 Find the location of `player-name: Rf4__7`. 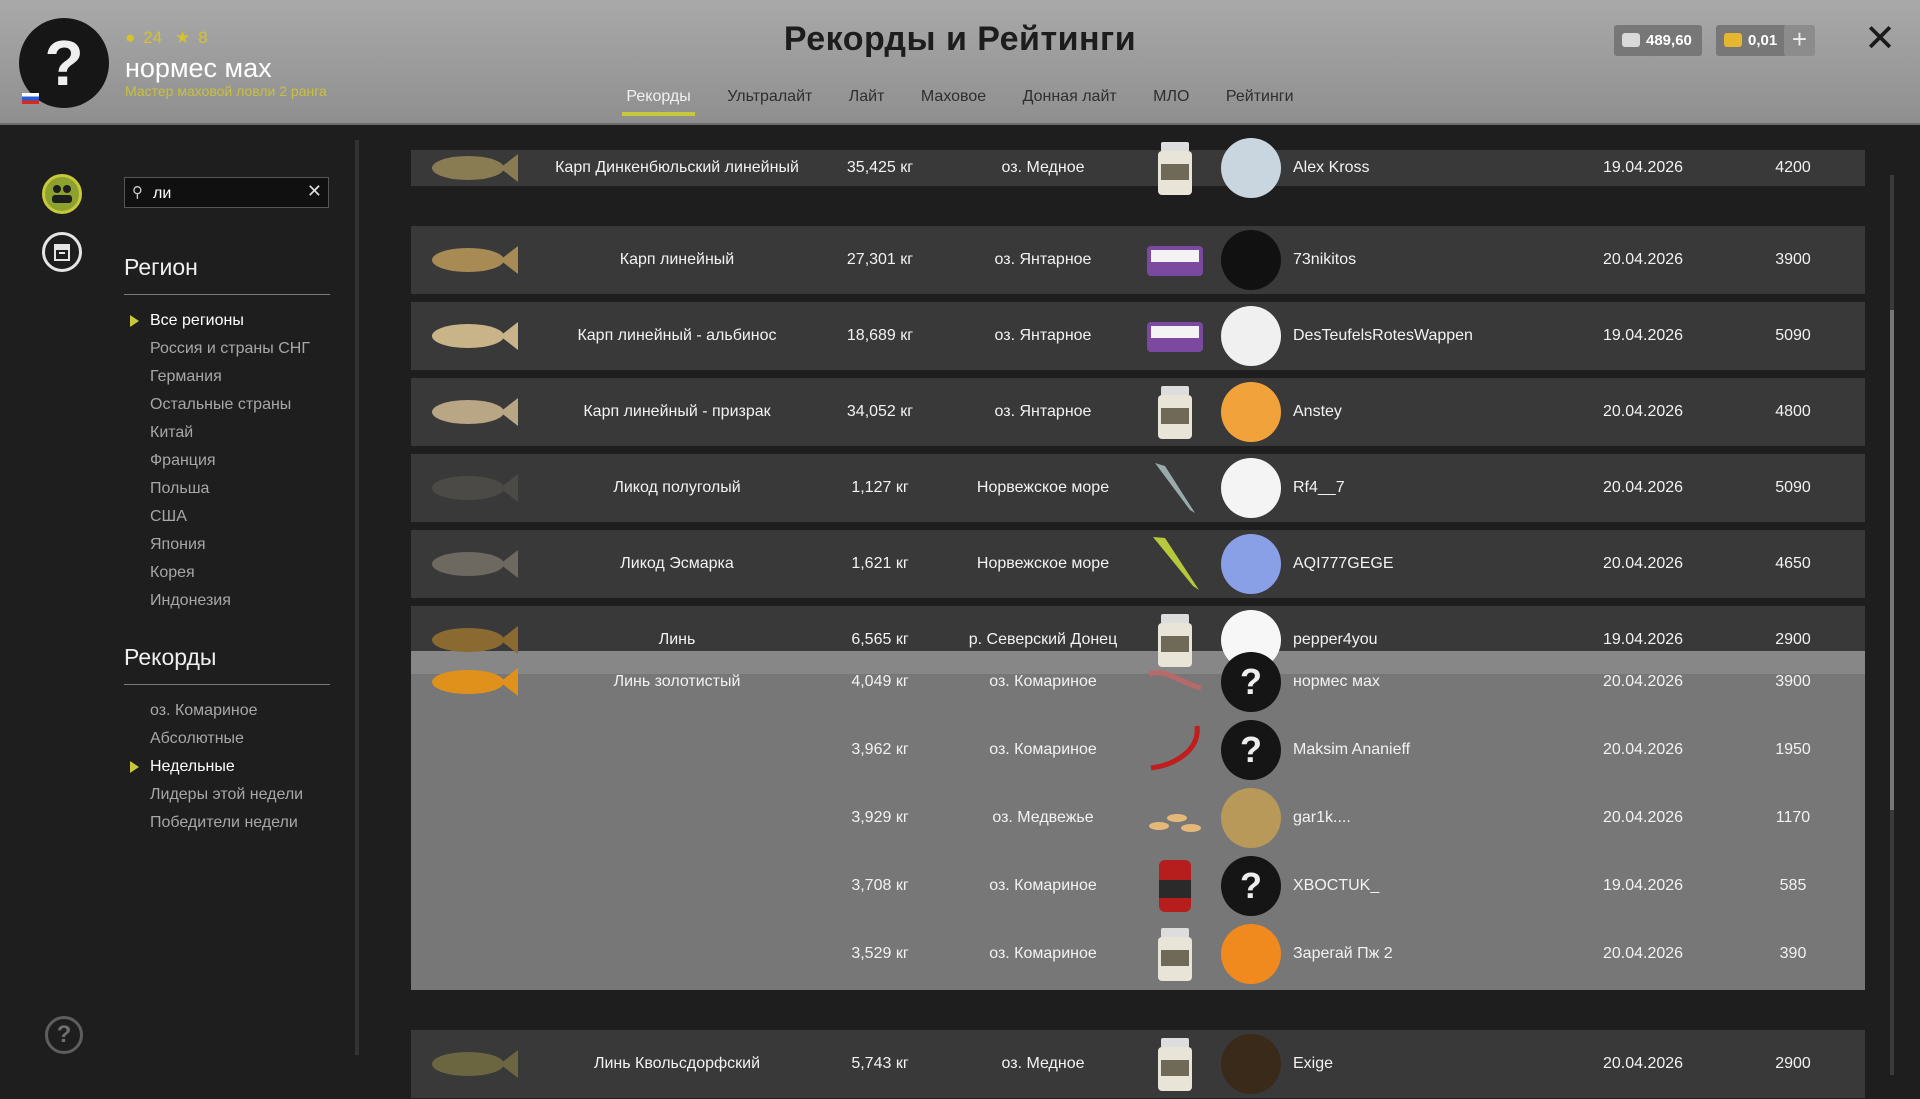

player-name: Rf4__7 is located at coordinates (1319, 488).